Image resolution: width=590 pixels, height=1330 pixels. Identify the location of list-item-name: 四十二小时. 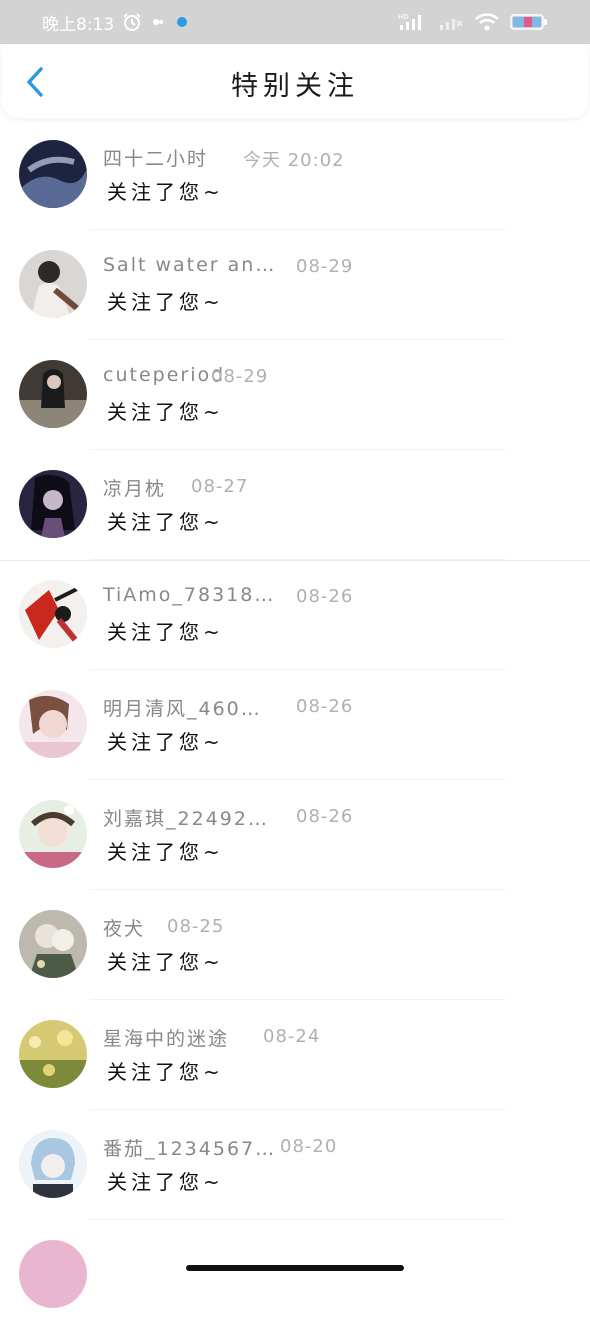
(156, 159).